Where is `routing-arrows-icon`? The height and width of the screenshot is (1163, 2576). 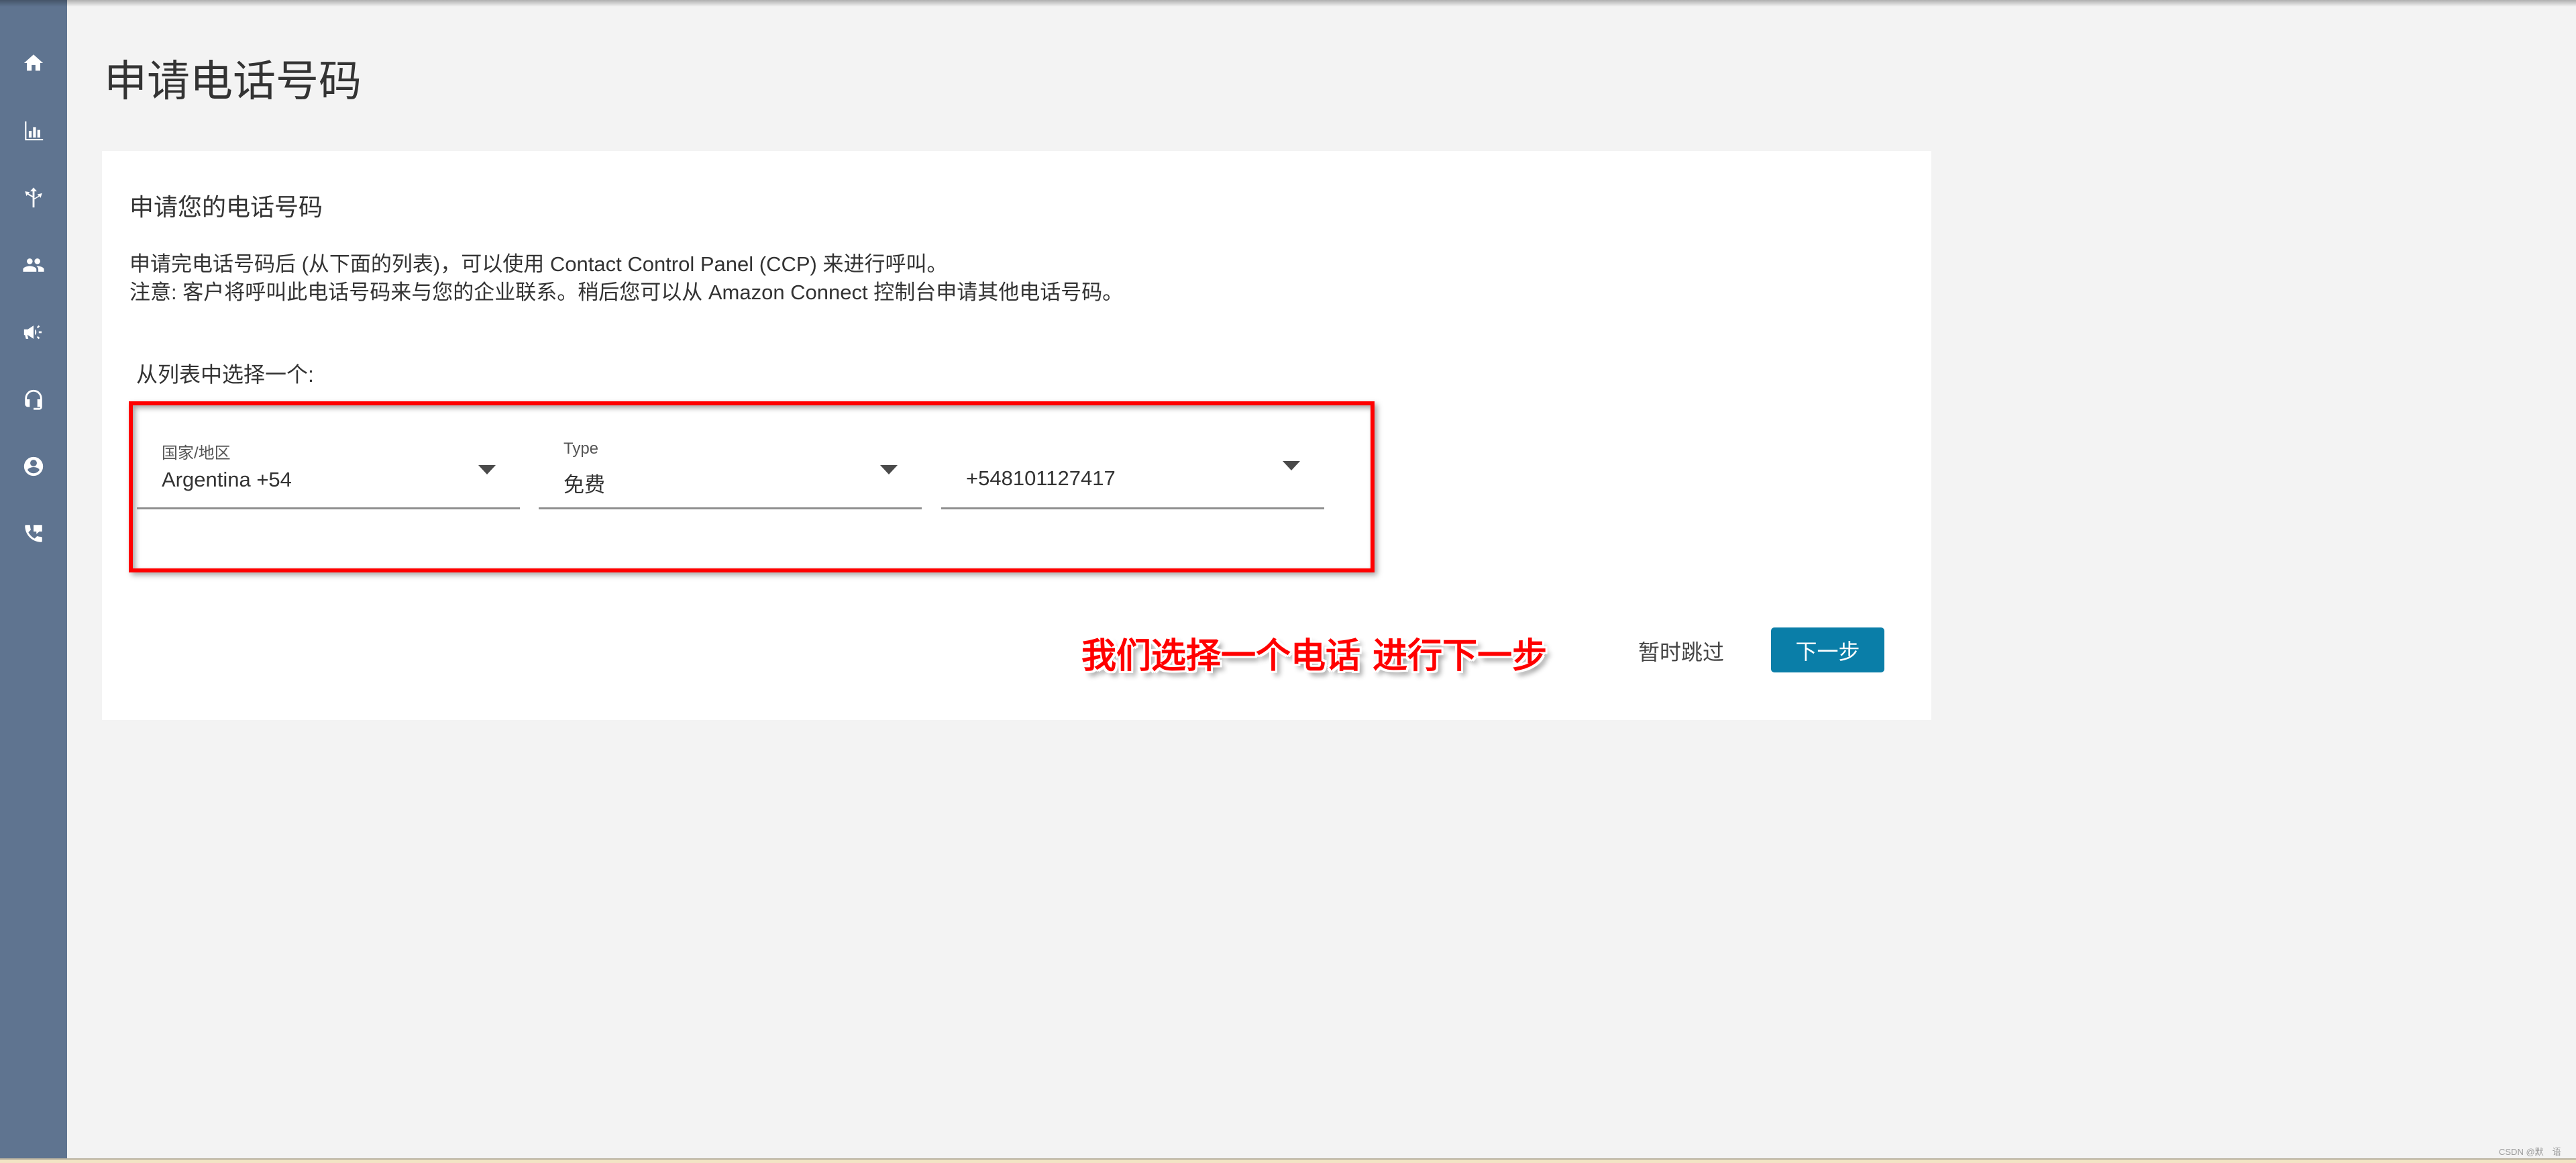
routing-arrows-icon is located at coordinates (33, 197).